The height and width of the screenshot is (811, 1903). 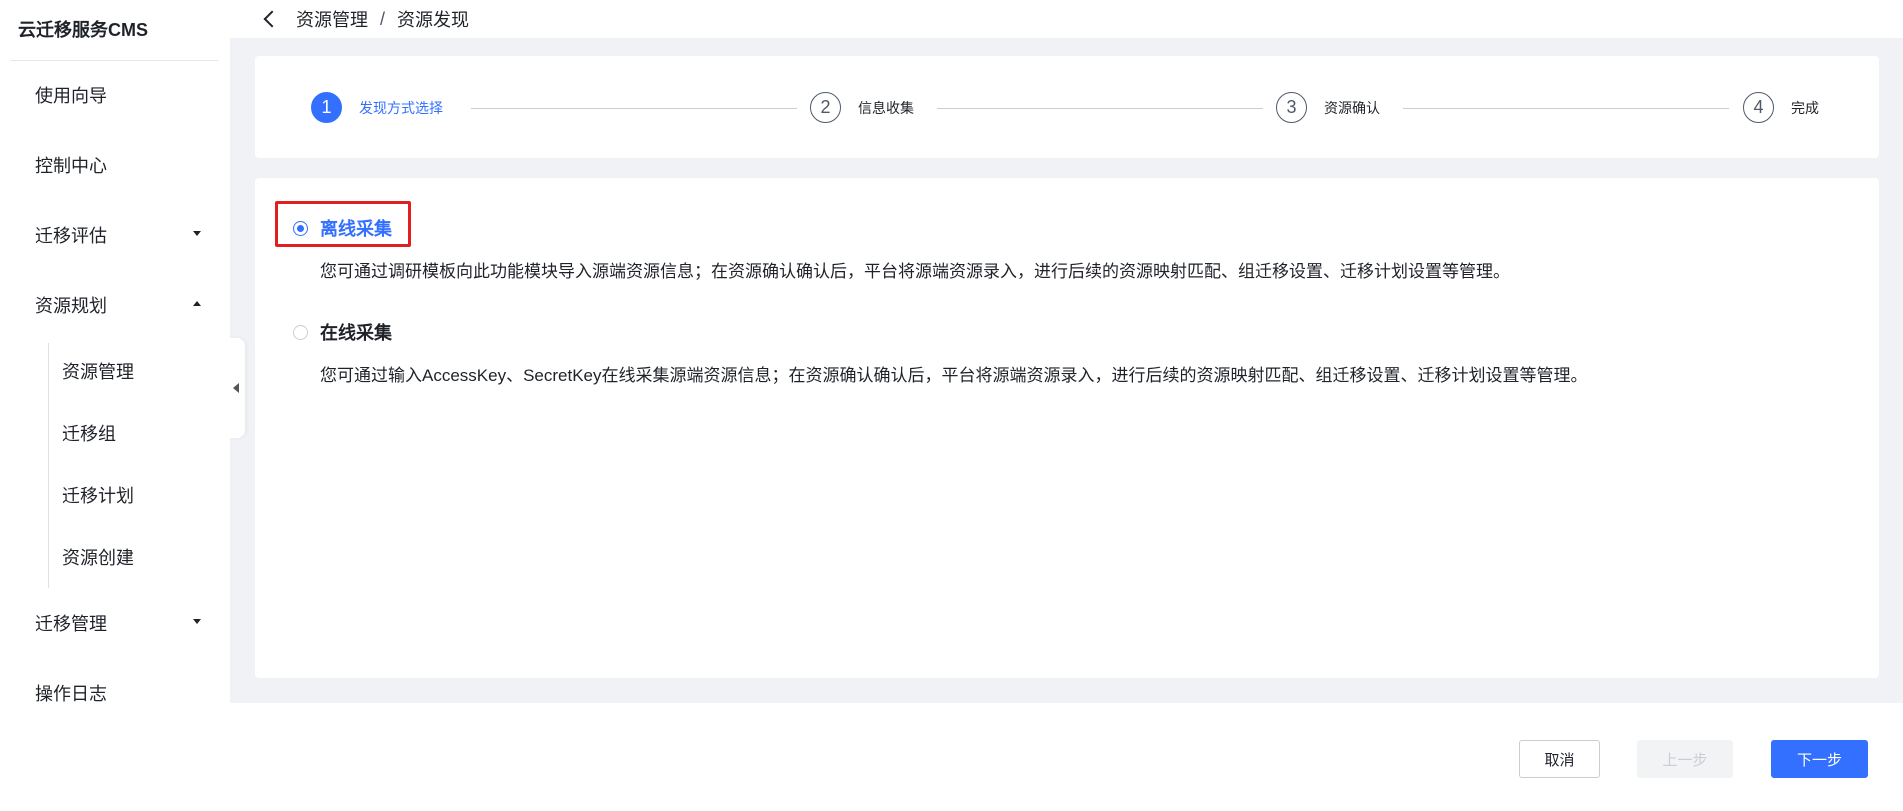 What do you see at coordinates (272, 19) in the screenshot?
I see `chevron-left-icon` at bounding box center [272, 19].